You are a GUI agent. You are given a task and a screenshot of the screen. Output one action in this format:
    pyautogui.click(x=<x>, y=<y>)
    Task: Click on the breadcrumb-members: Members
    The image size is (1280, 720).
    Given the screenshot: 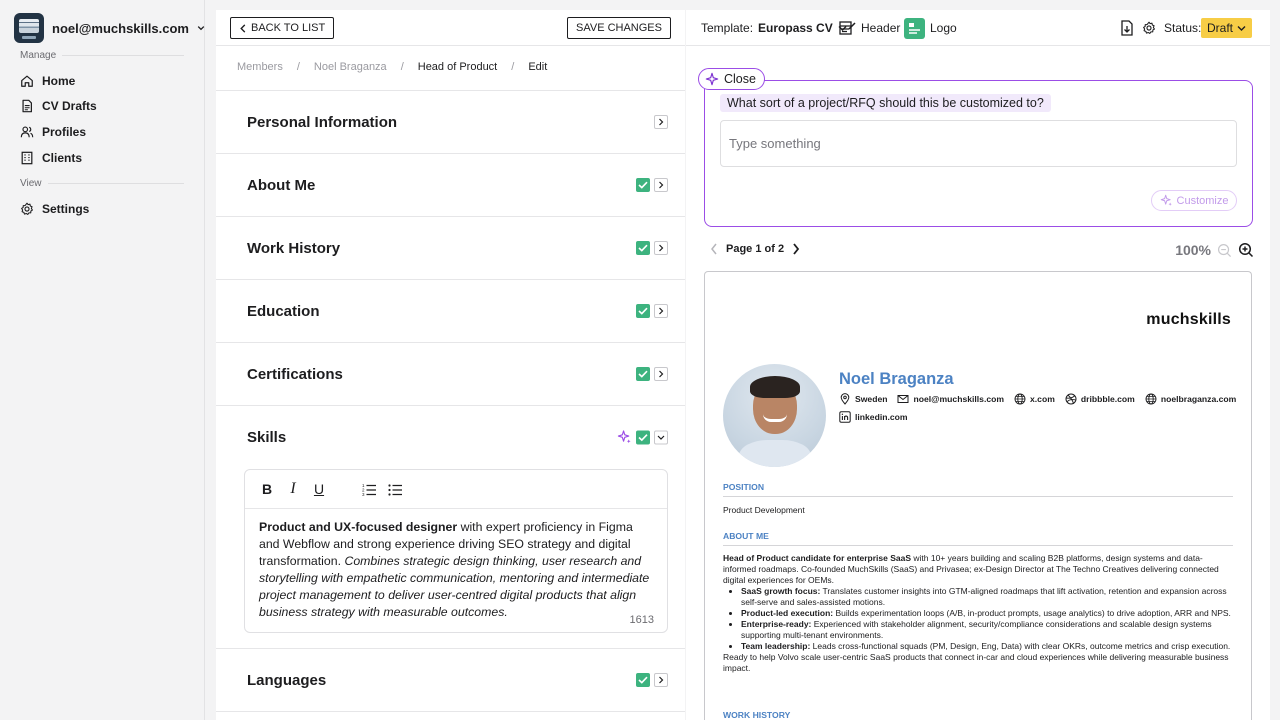 What is the action you would take?
    pyautogui.click(x=260, y=67)
    